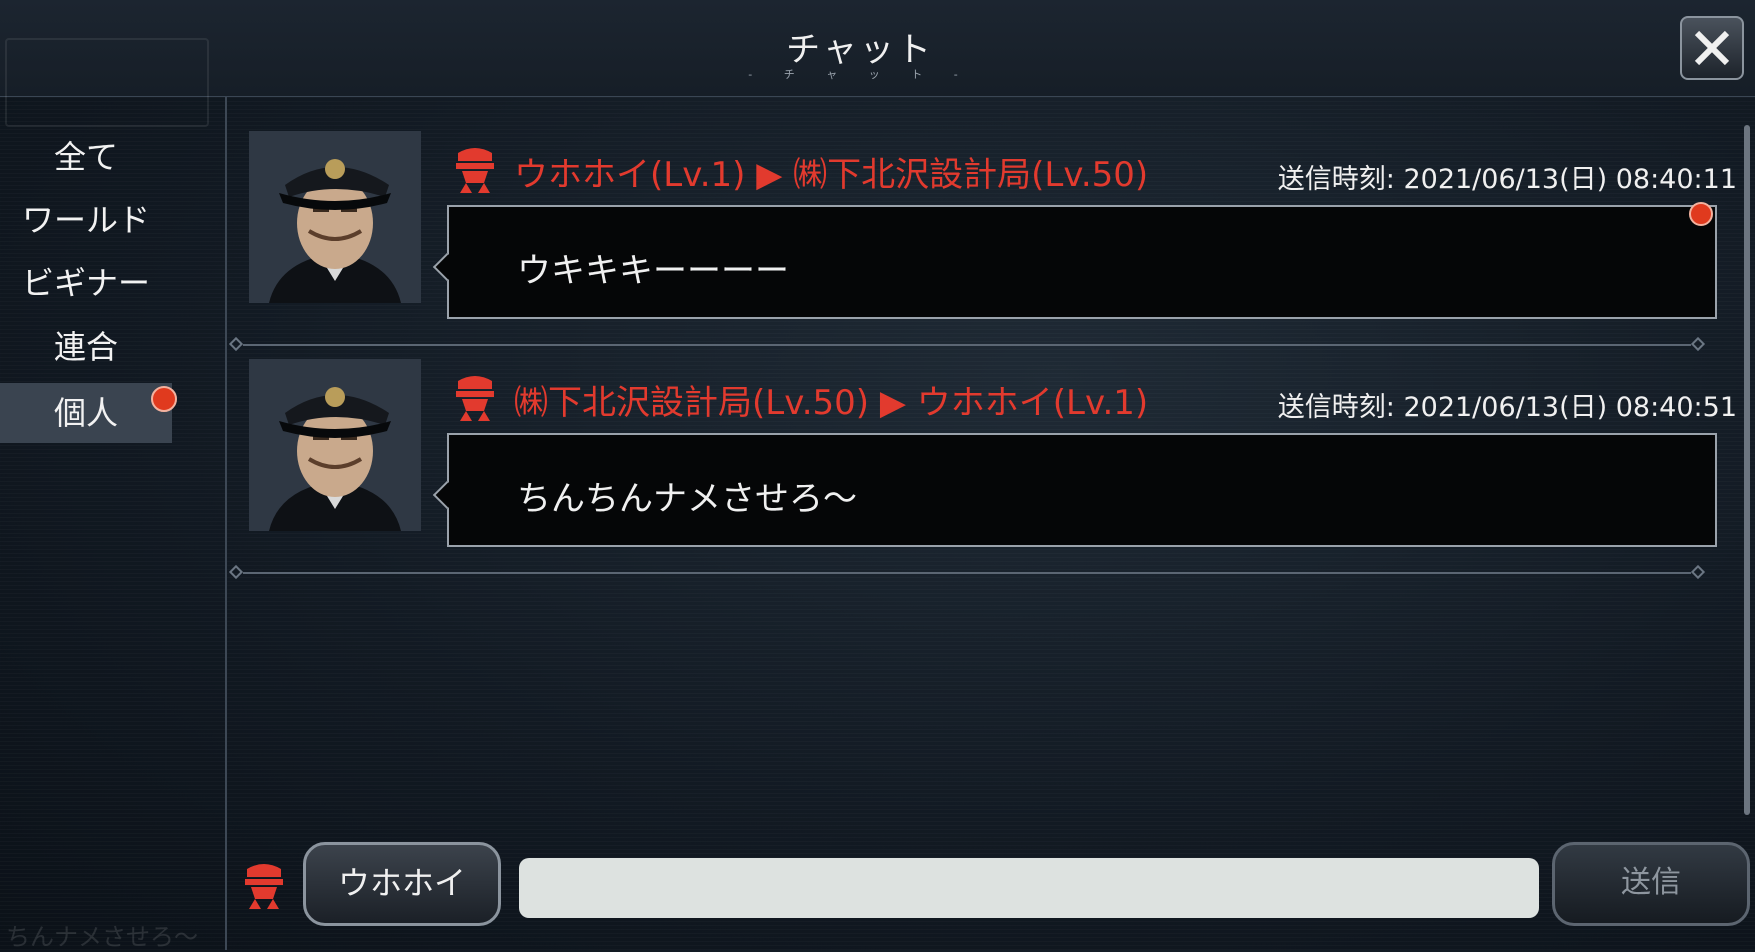 The image size is (1755, 952). I want to click on message-header: ウホホイ(Lv.1) ▶ ㈱下北沢設計局(Lv.50), so click(831, 171).